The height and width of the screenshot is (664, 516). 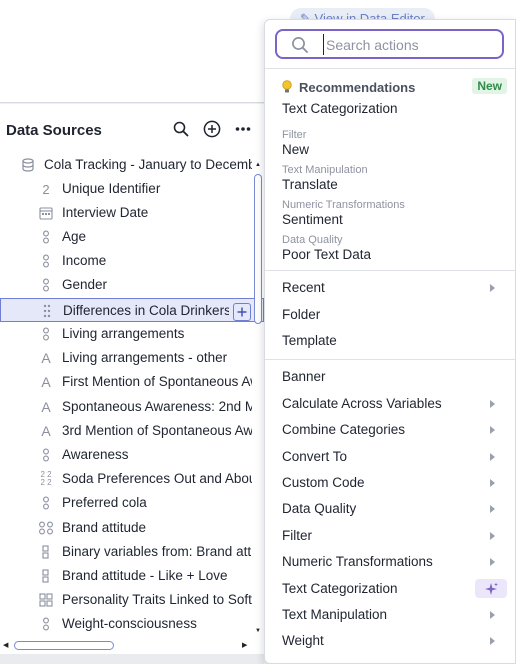 I want to click on sparkle-icon, so click(x=491, y=588).